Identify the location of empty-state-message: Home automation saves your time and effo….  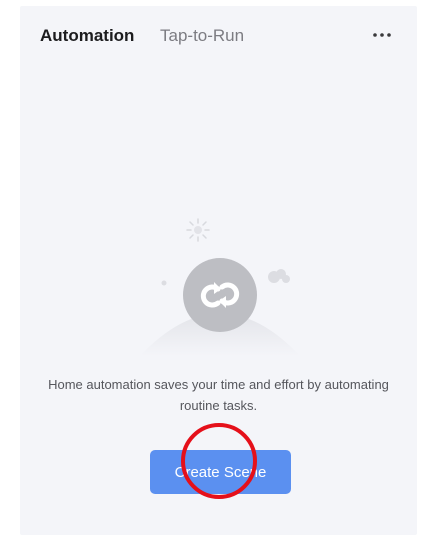
(218, 395).